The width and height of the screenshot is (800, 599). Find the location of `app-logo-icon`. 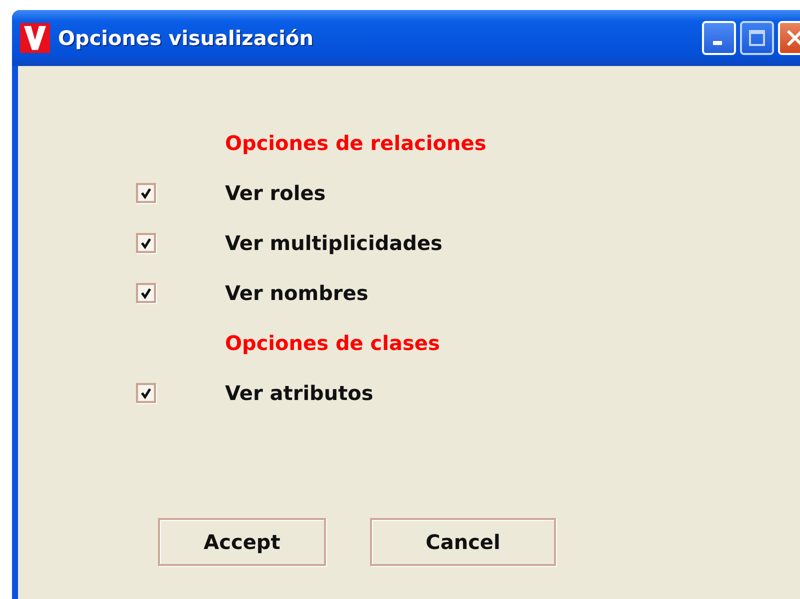

app-logo-icon is located at coordinates (35, 38).